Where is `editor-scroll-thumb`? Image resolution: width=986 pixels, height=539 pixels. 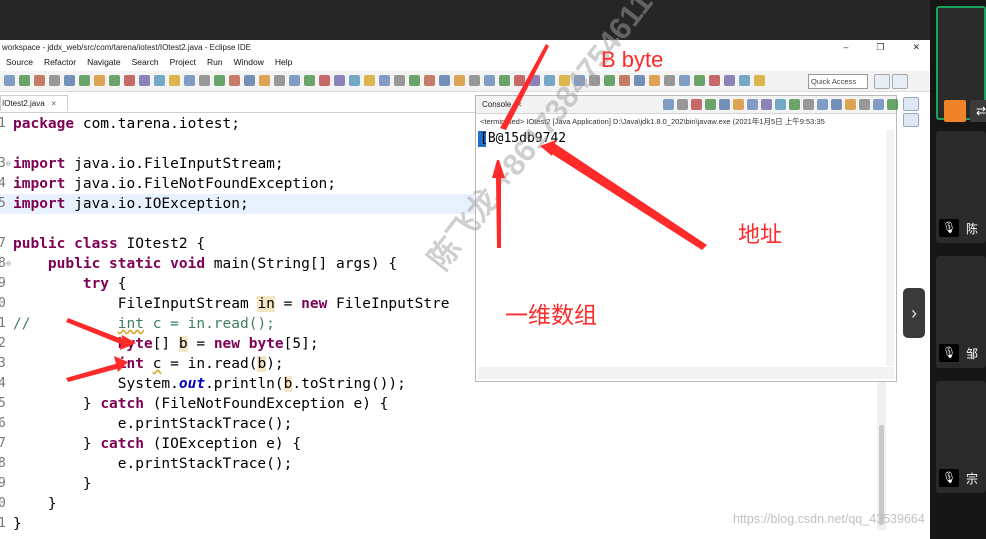
editor-scroll-thumb is located at coordinates (881, 475).